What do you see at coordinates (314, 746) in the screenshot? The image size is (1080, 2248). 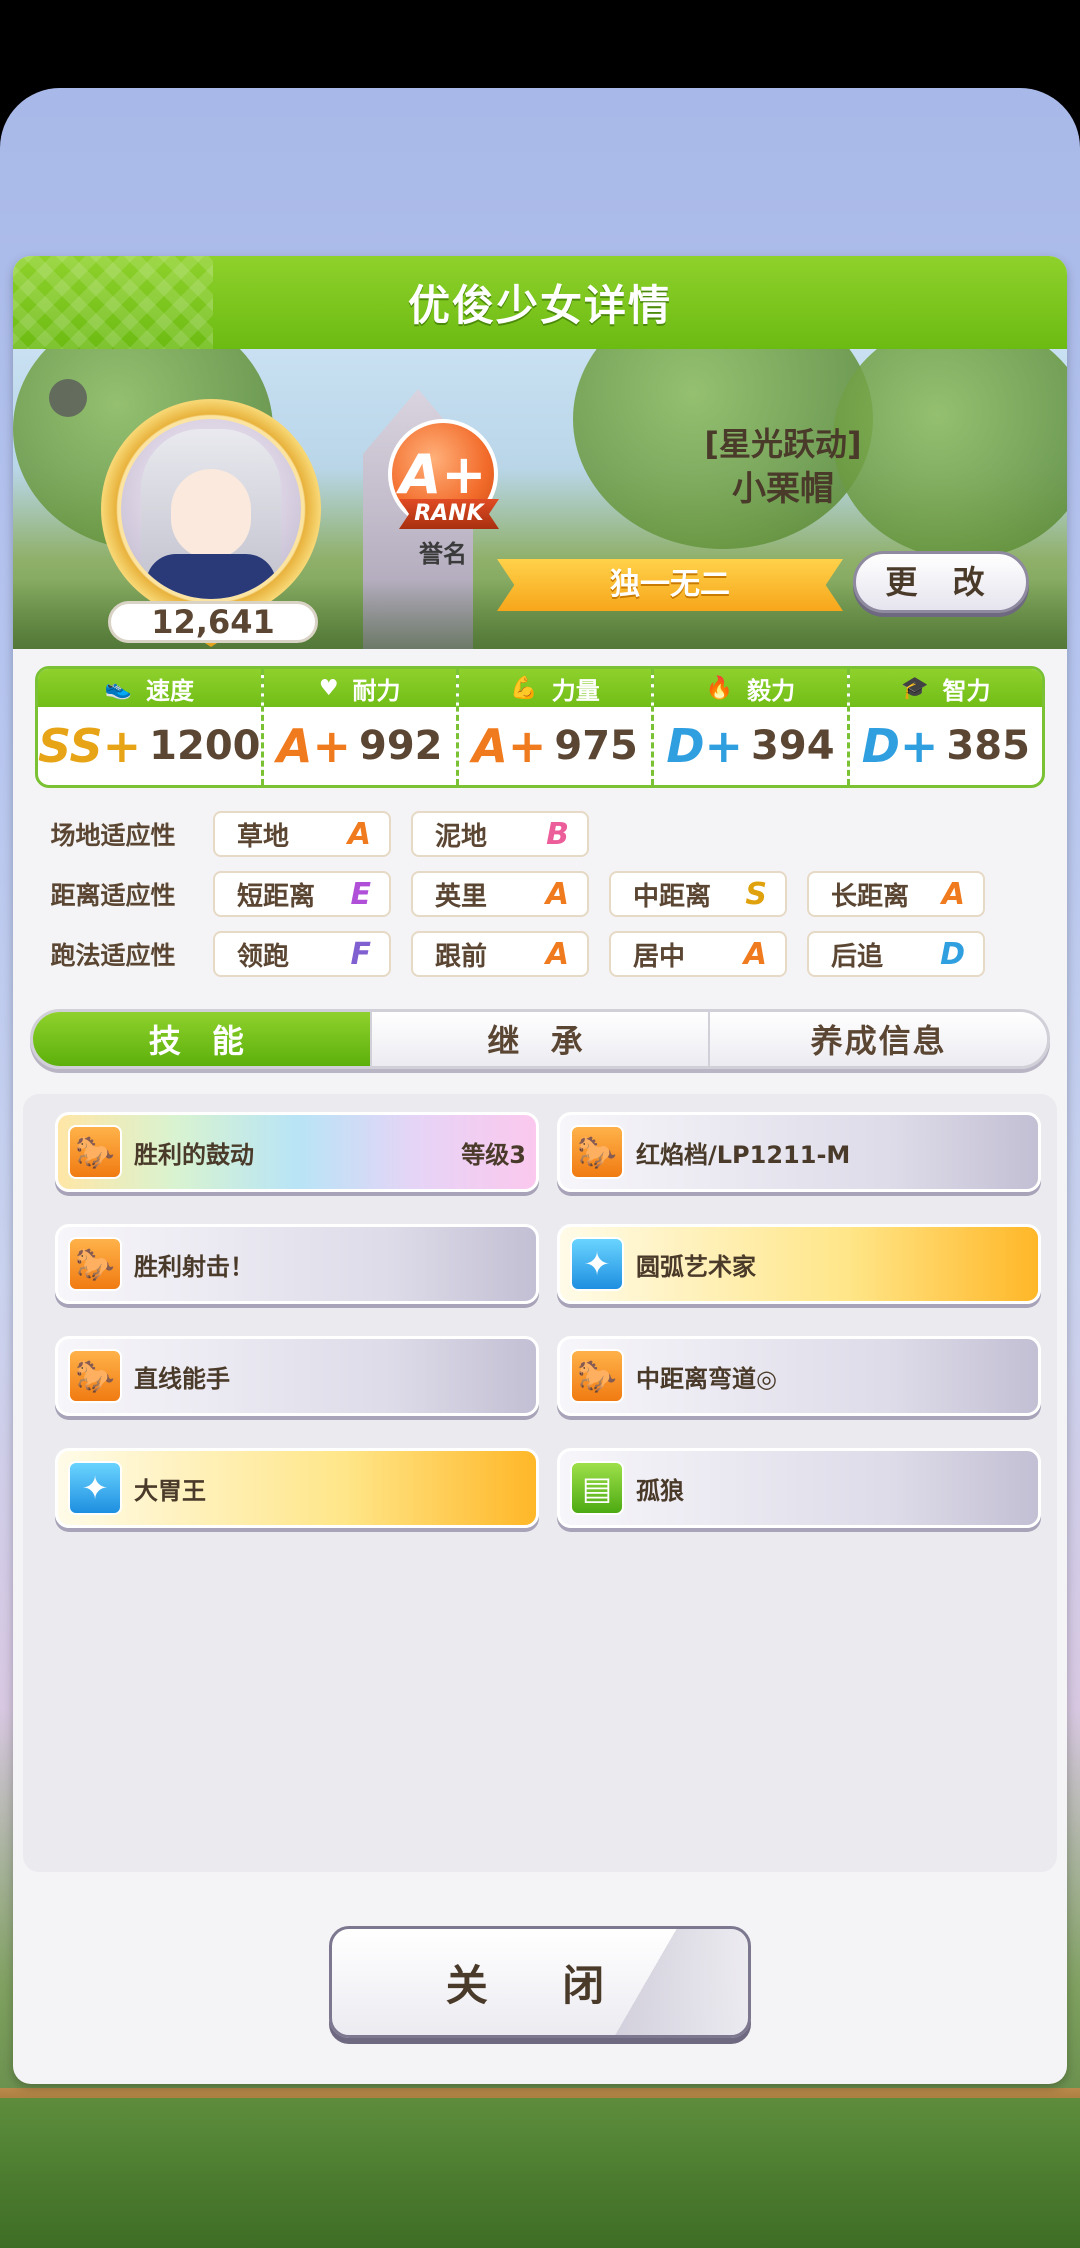 I see `stat-grade: A+` at bounding box center [314, 746].